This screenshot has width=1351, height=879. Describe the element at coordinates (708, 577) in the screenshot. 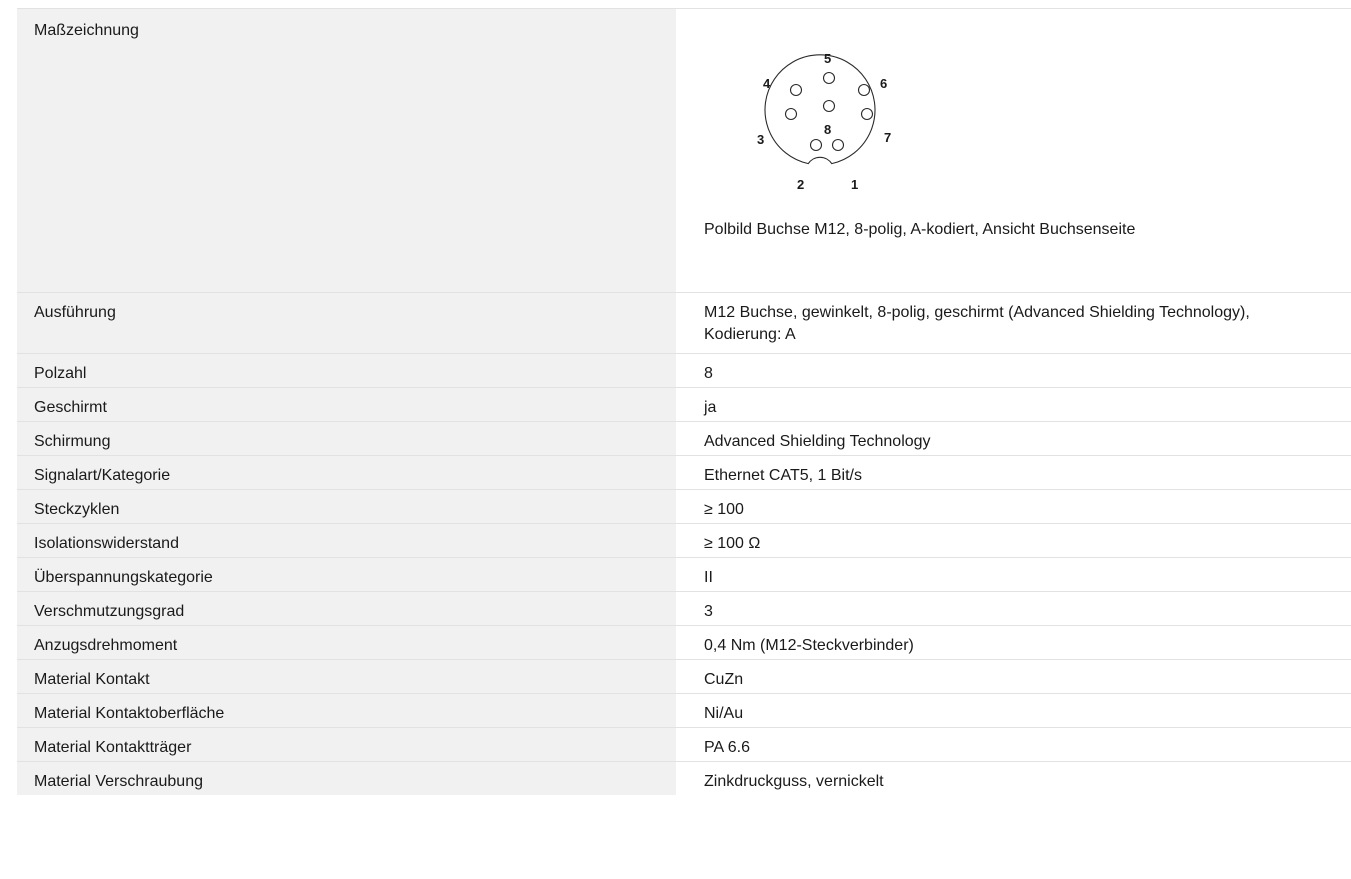

I see `spec-value: II` at that location.